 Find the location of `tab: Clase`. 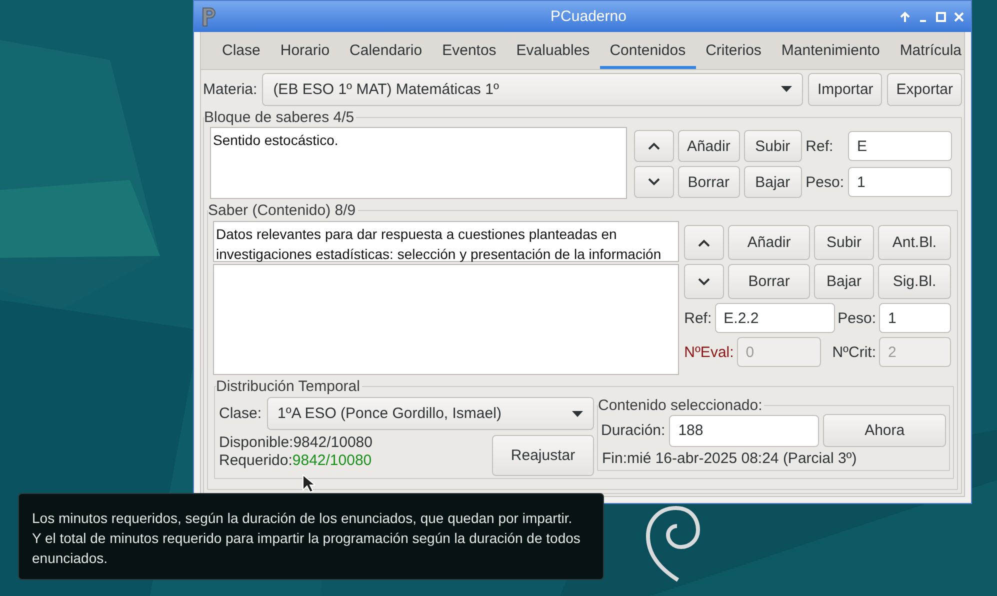

tab: Clase is located at coordinates (241, 50).